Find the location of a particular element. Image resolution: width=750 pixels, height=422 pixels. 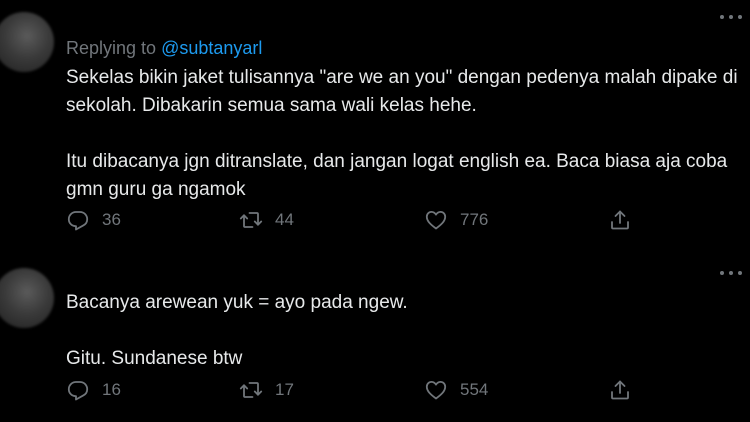

action-bar: 36 44 776 is located at coordinates (356, 220).